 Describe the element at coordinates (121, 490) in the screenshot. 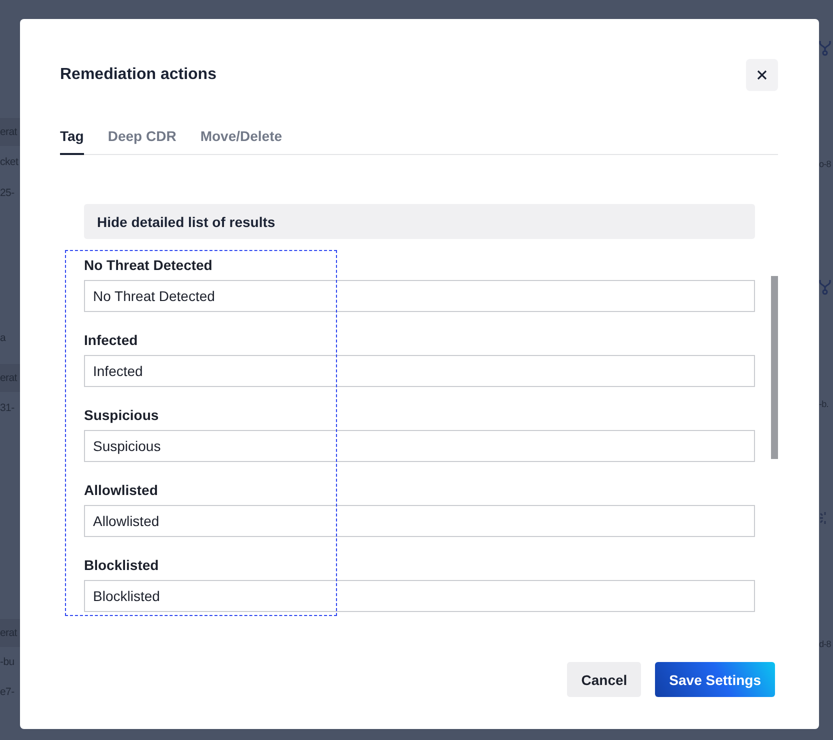

I see `field-label: Allowlisted` at that location.